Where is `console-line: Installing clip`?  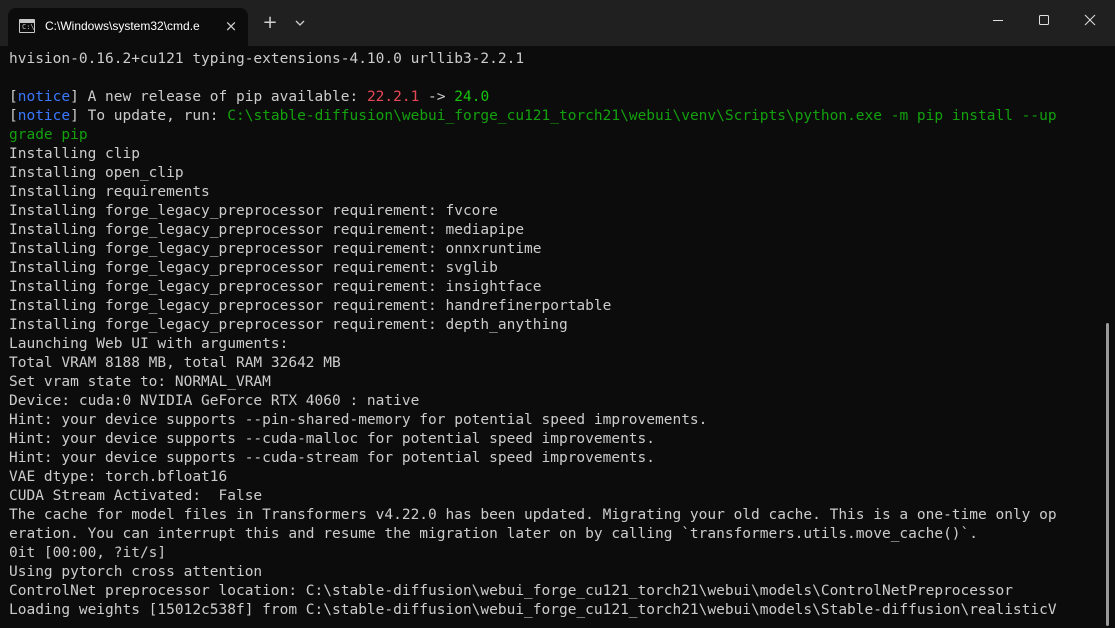 console-line: Installing clip is located at coordinates (533, 154).